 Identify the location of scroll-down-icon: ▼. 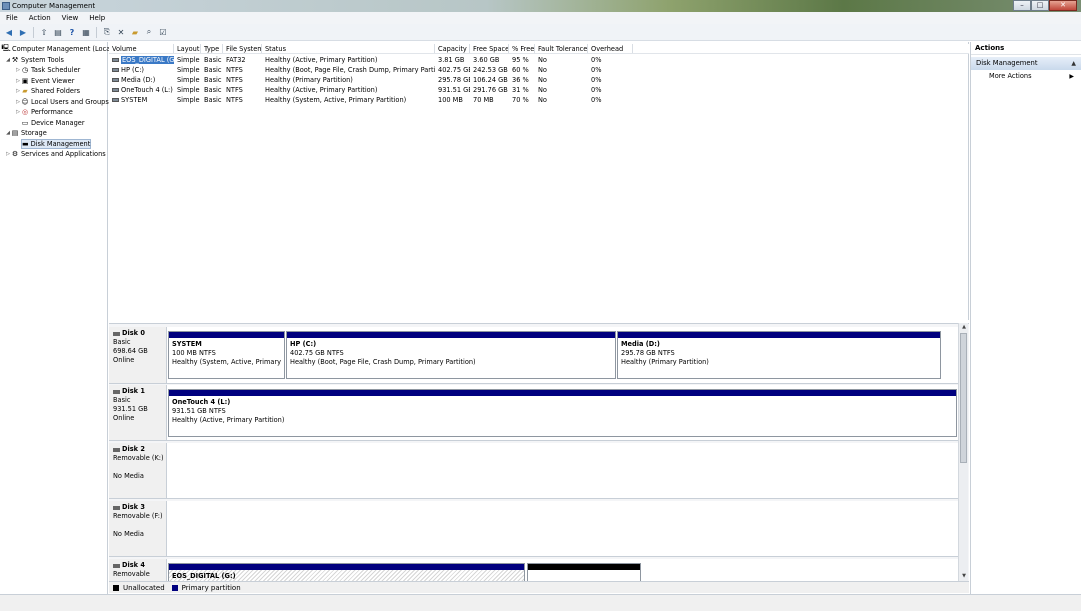
(964, 576).